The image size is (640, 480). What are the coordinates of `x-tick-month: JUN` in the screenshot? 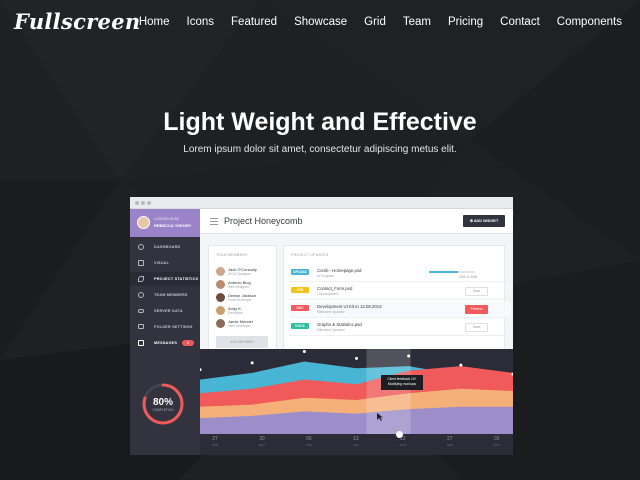 It's located at (308, 445).